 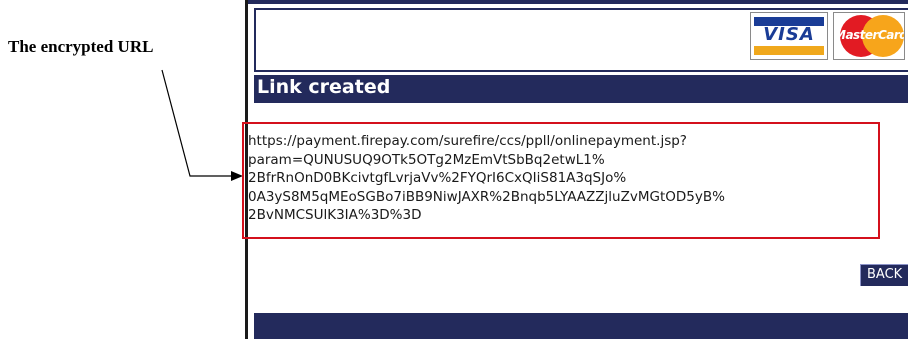 What do you see at coordinates (426, 159) in the screenshot?
I see `url-line: param=QUNUSUQ9OTk5OTg2MzEmVtSbBq2etwL1%` at bounding box center [426, 159].